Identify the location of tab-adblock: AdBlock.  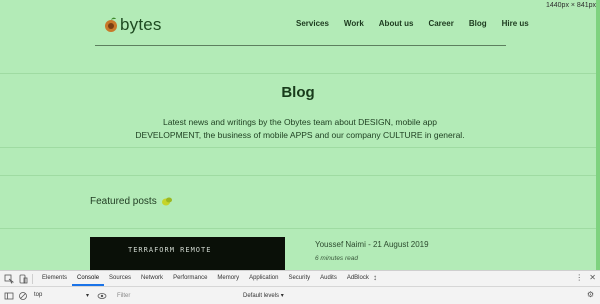
(358, 278).